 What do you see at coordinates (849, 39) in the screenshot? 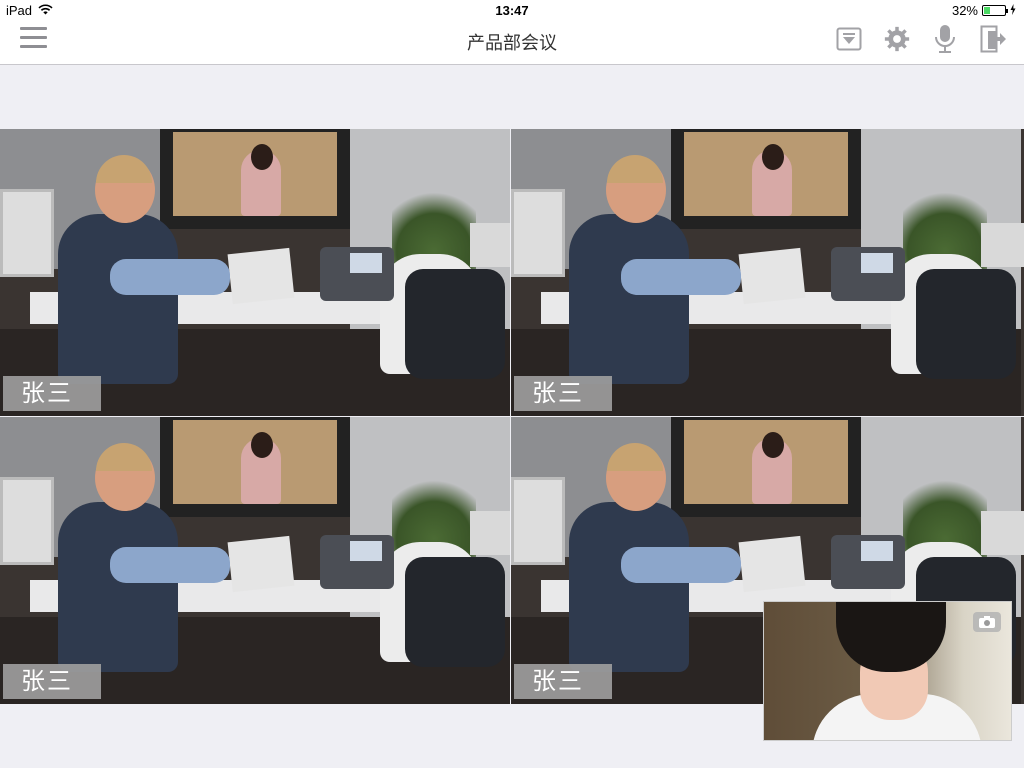
I see `dropdown-icon` at bounding box center [849, 39].